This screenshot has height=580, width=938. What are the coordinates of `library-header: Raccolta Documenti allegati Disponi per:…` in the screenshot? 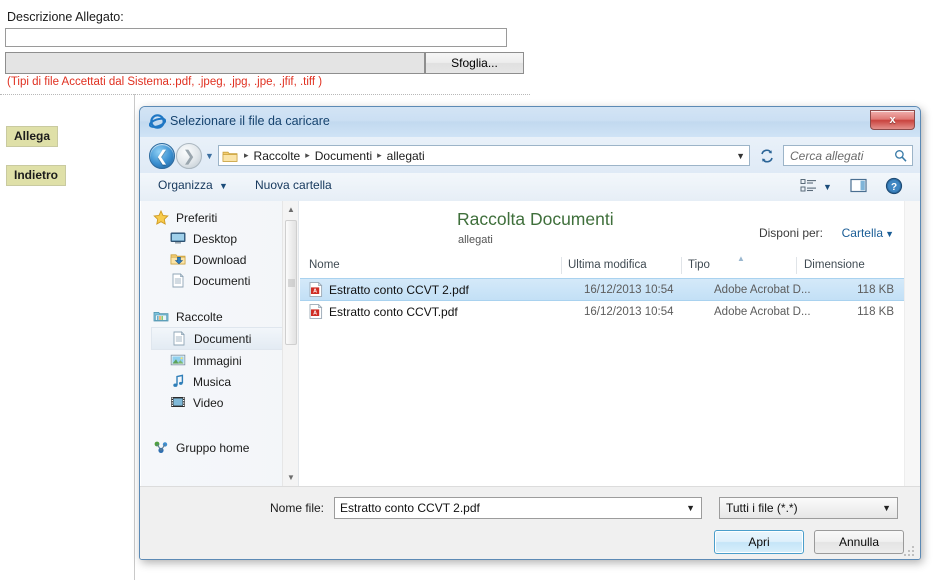 It's located at (610, 227).